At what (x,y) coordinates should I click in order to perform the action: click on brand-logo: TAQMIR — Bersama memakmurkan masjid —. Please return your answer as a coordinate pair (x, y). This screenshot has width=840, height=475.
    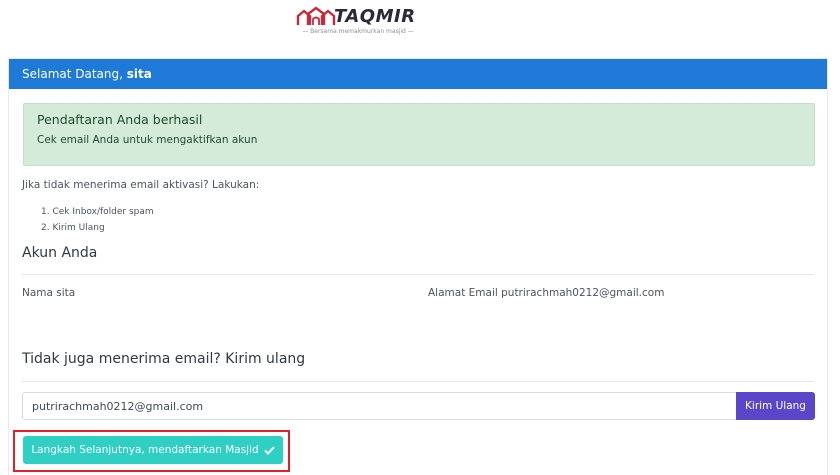
    Looking at the image, I should click on (358, 21).